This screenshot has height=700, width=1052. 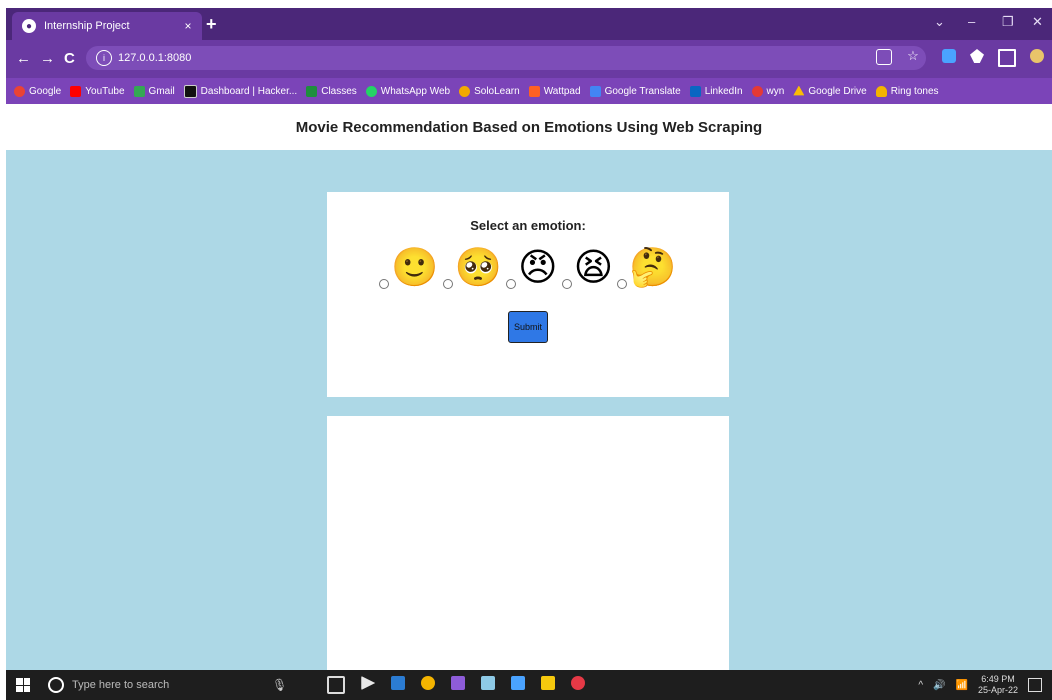 What do you see at coordinates (312, 91) in the screenshot?
I see `classroom-icon` at bounding box center [312, 91].